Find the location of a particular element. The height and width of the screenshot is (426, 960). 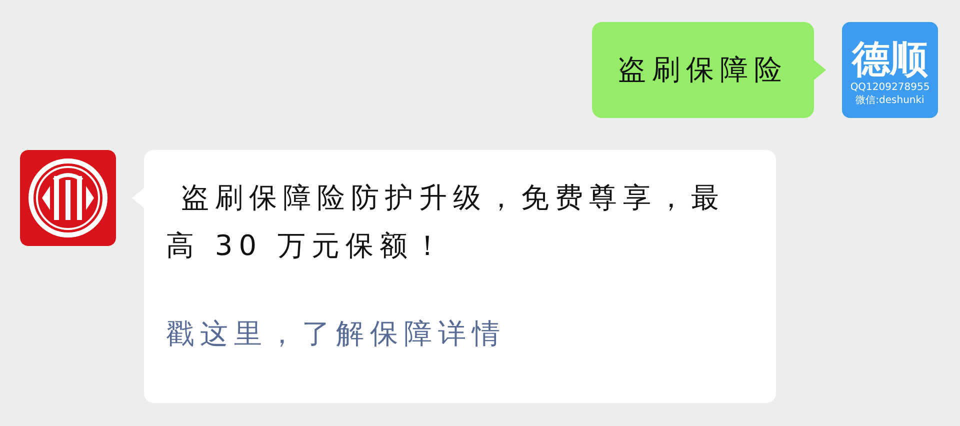

logo-icon is located at coordinates (68, 198).